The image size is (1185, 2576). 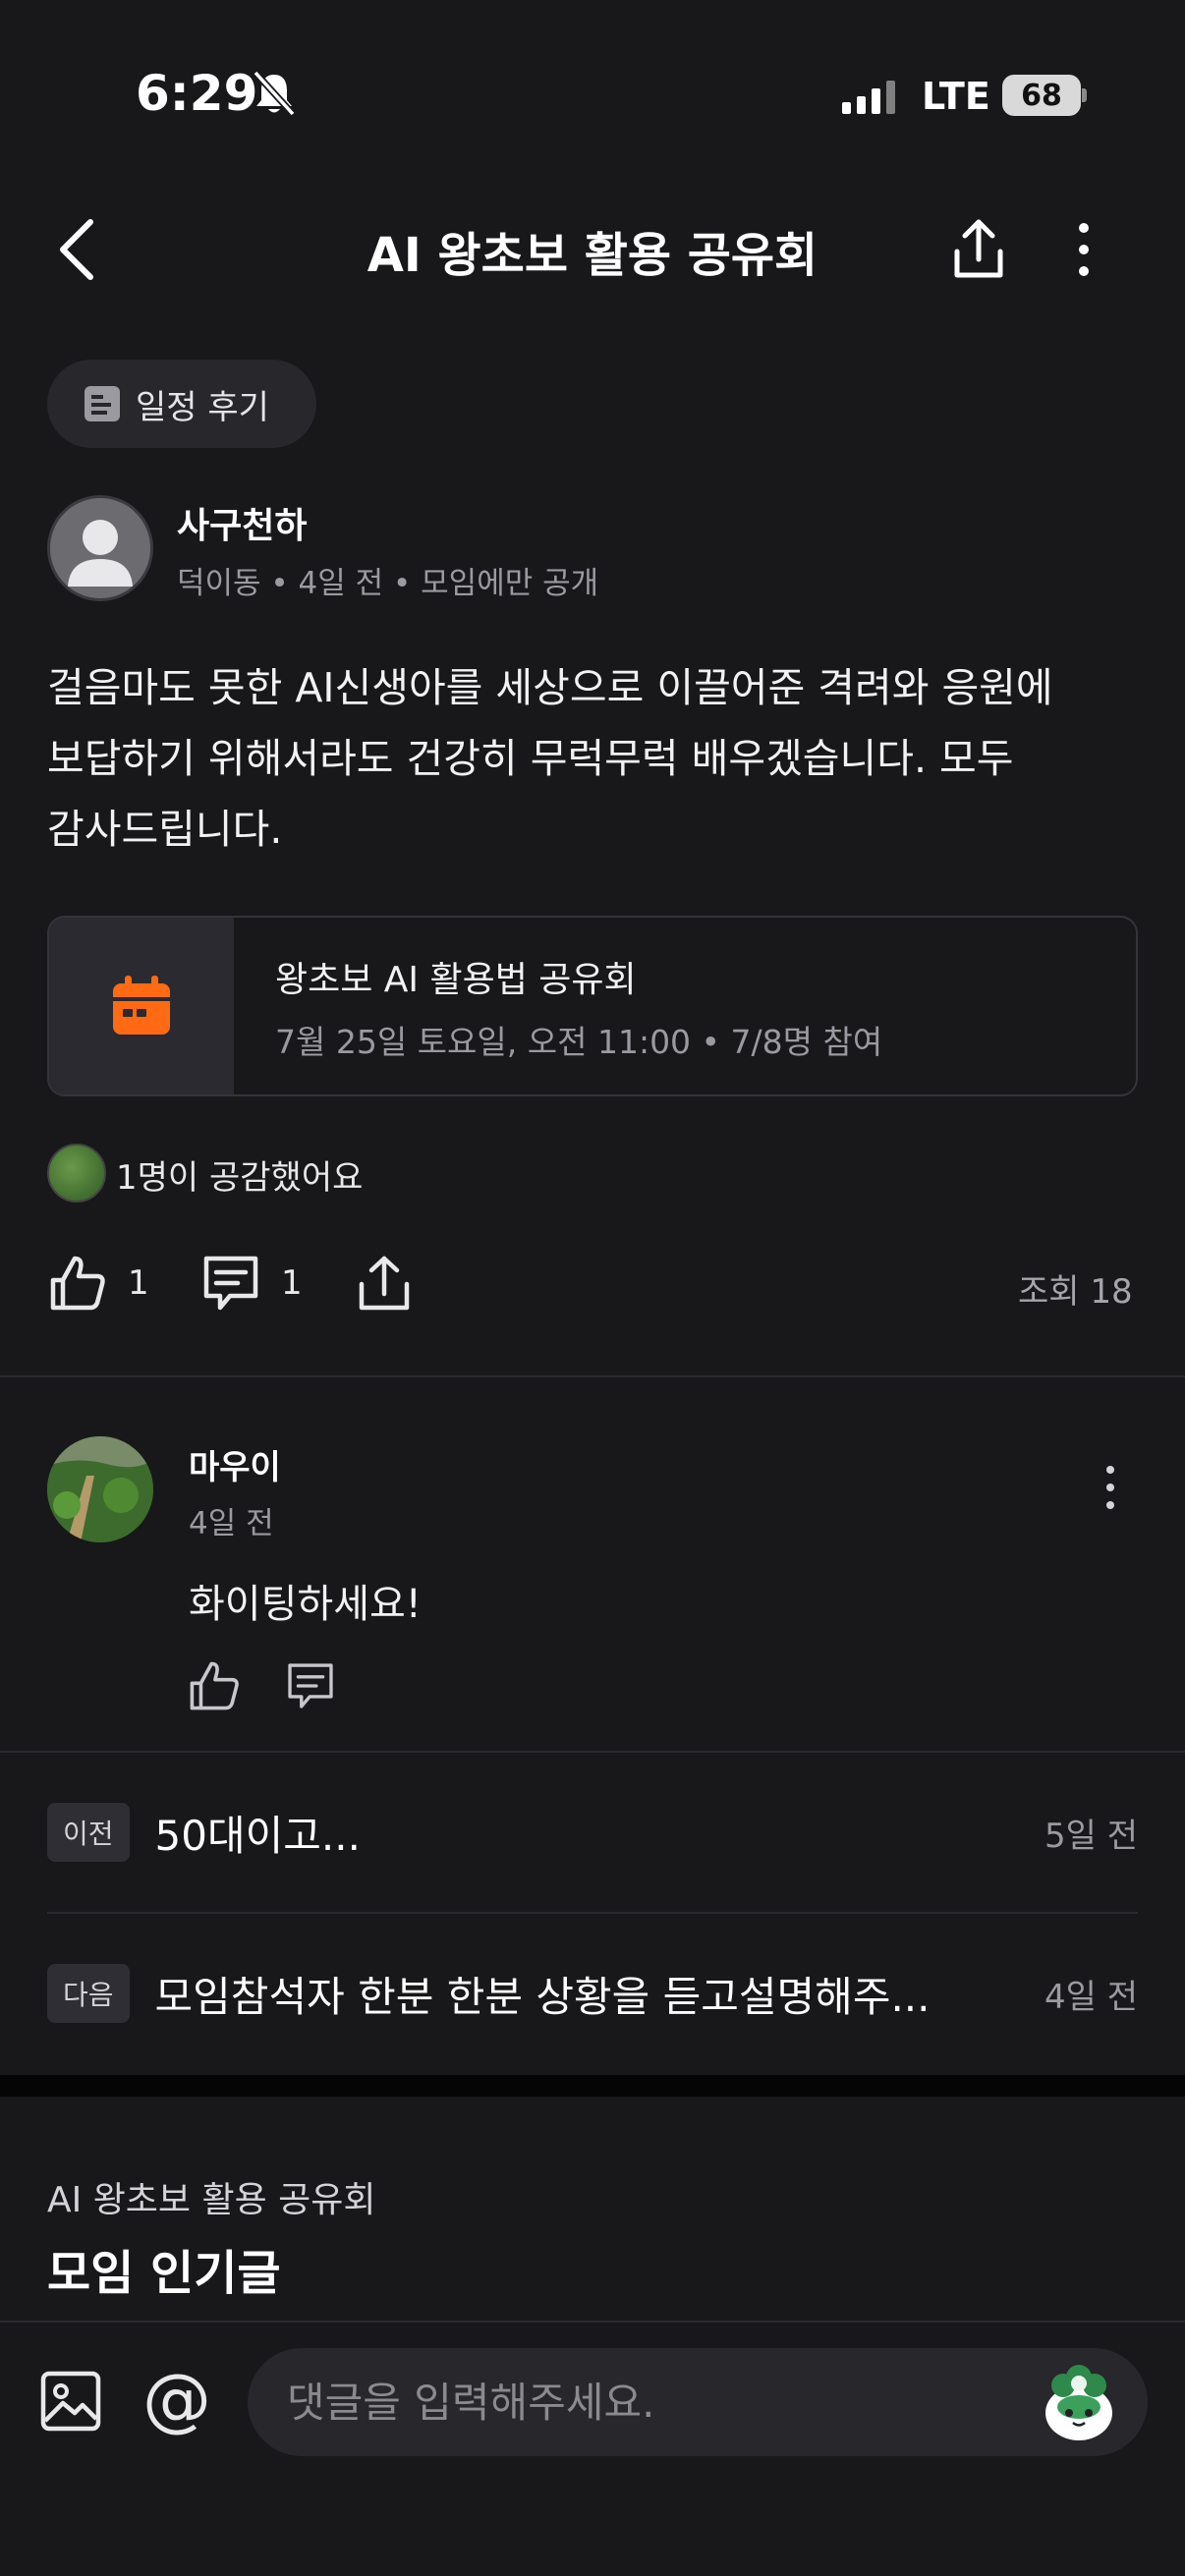 What do you see at coordinates (103, 403) in the screenshot?
I see `document-icon` at bounding box center [103, 403].